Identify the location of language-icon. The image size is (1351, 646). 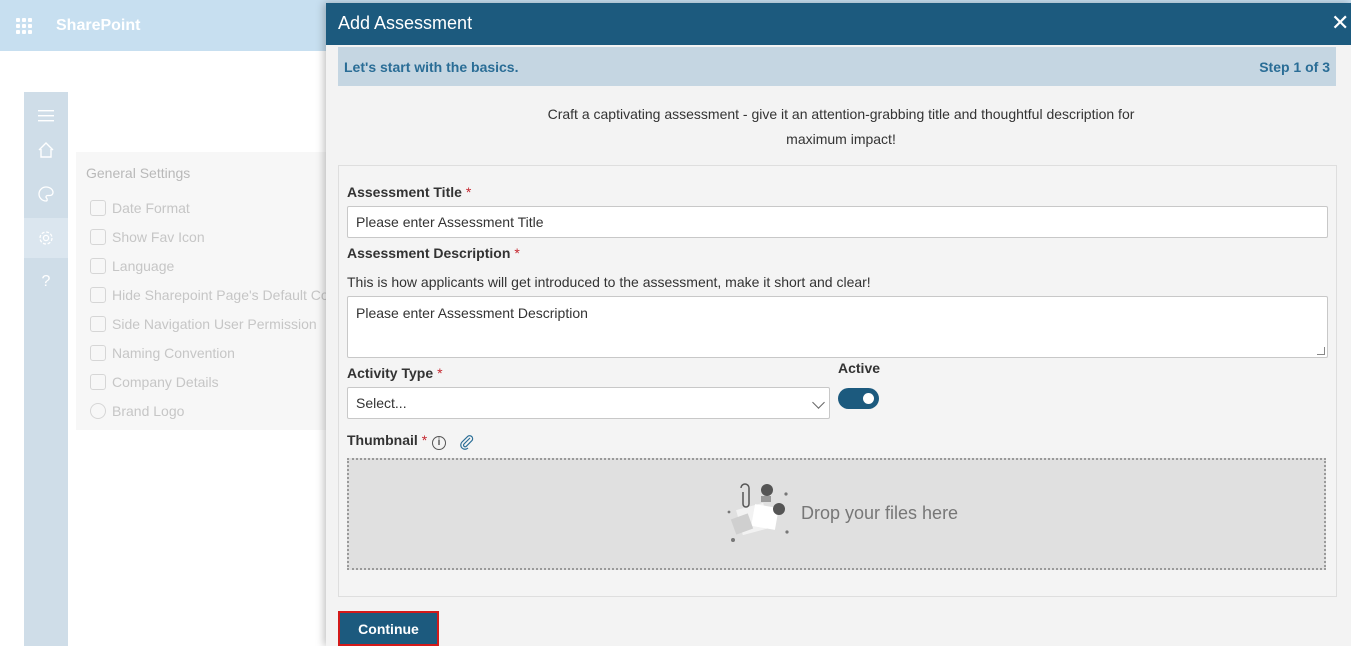
(98, 266).